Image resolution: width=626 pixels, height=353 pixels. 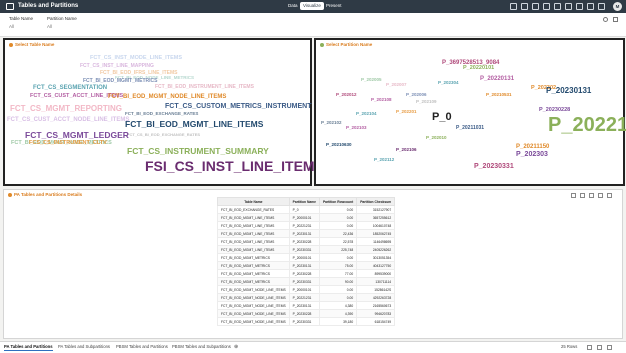 What do you see at coordinates (376, 209) in the screenshot?
I see `table-cell: 3152127907` at bounding box center [376, 209].